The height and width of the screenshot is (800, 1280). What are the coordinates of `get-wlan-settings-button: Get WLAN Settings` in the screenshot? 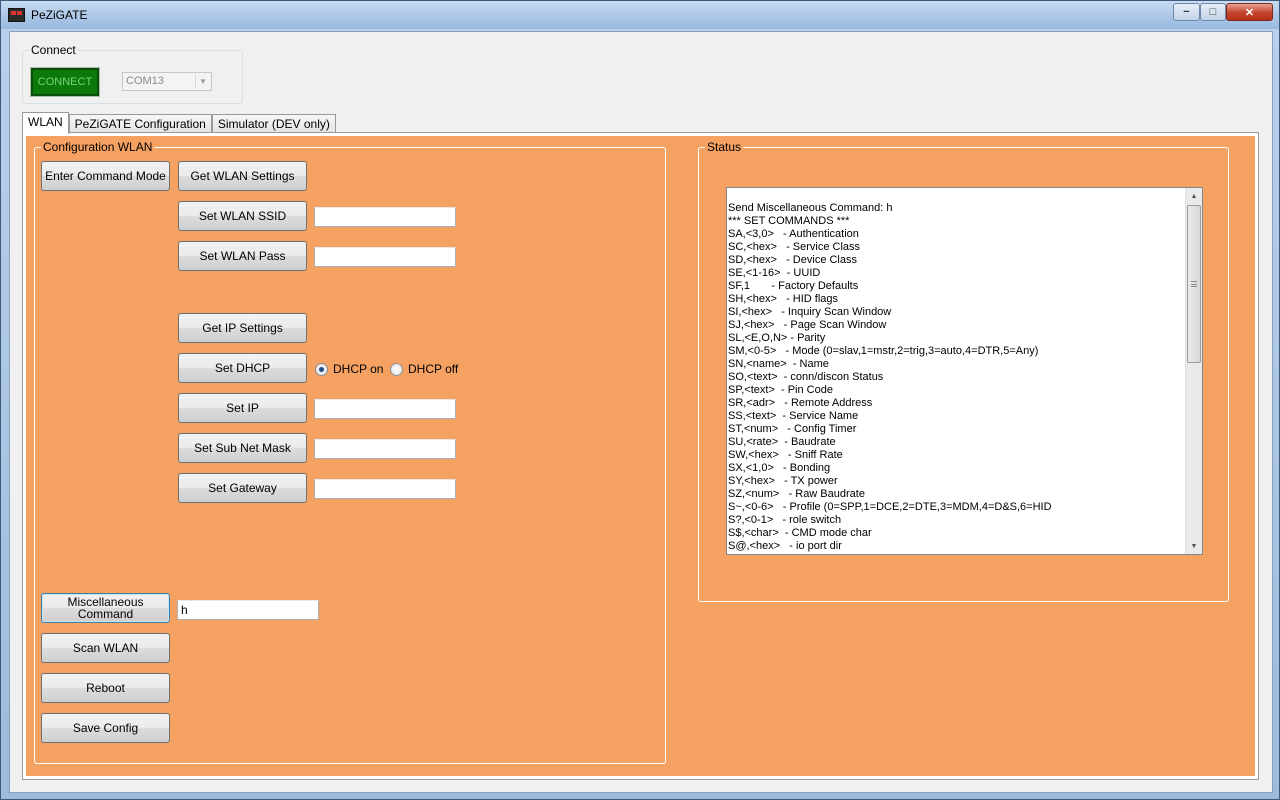 It's located at (242, 176).